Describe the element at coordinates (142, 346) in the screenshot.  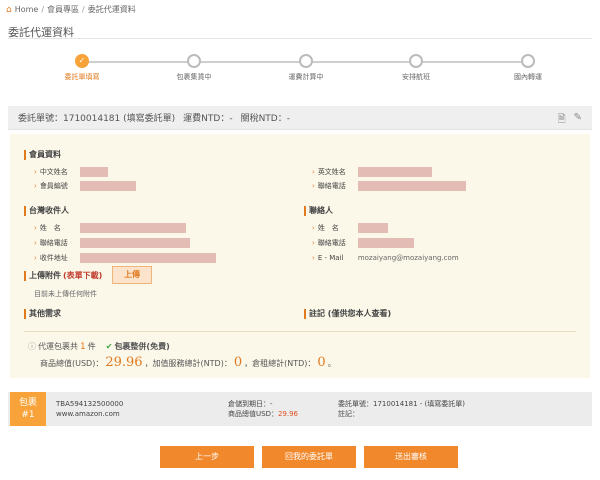
I see `package-merge-status: 包裹整併(免費)` at that location.